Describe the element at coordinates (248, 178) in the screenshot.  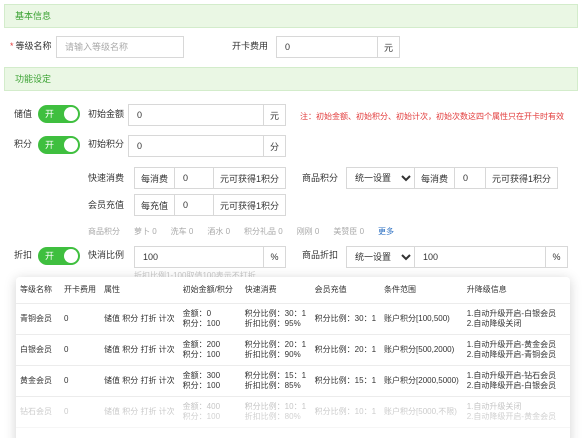
I see `quick-consume-suffix: 元可获得1积分` at that location.